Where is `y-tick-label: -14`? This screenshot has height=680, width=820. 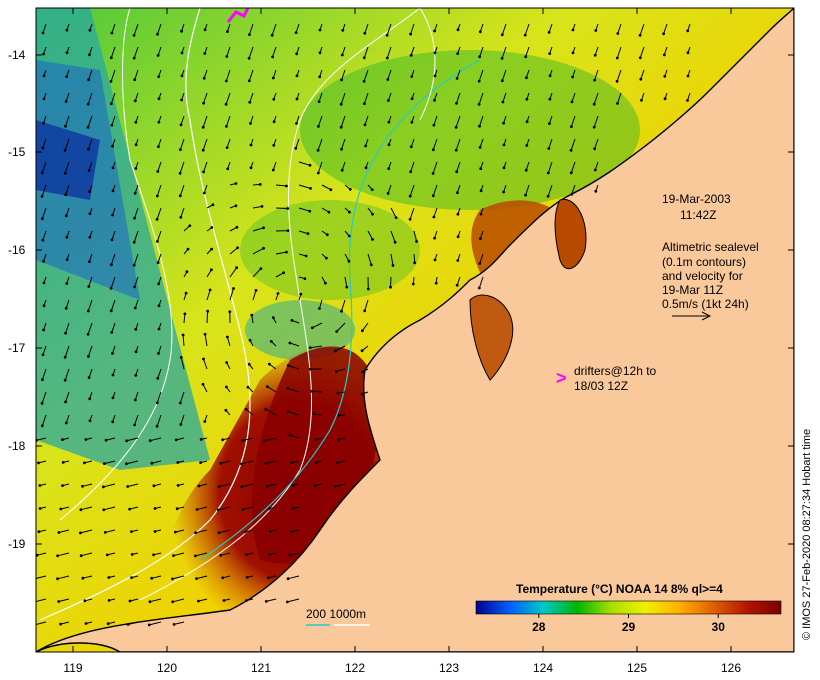 y-tick-label: -14 is located at coordinates (17, 55).